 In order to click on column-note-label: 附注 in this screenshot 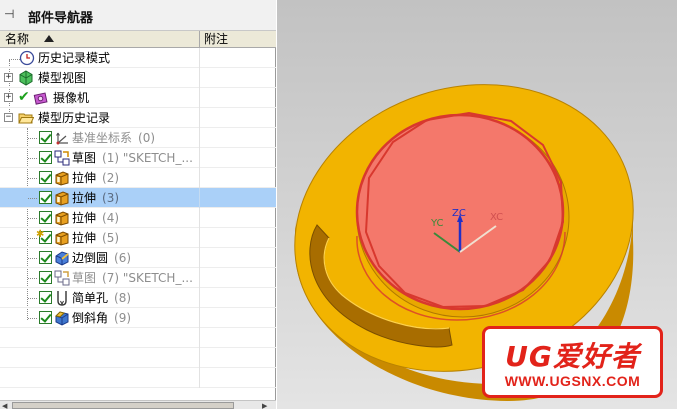, I will do `click(216, 39)`.